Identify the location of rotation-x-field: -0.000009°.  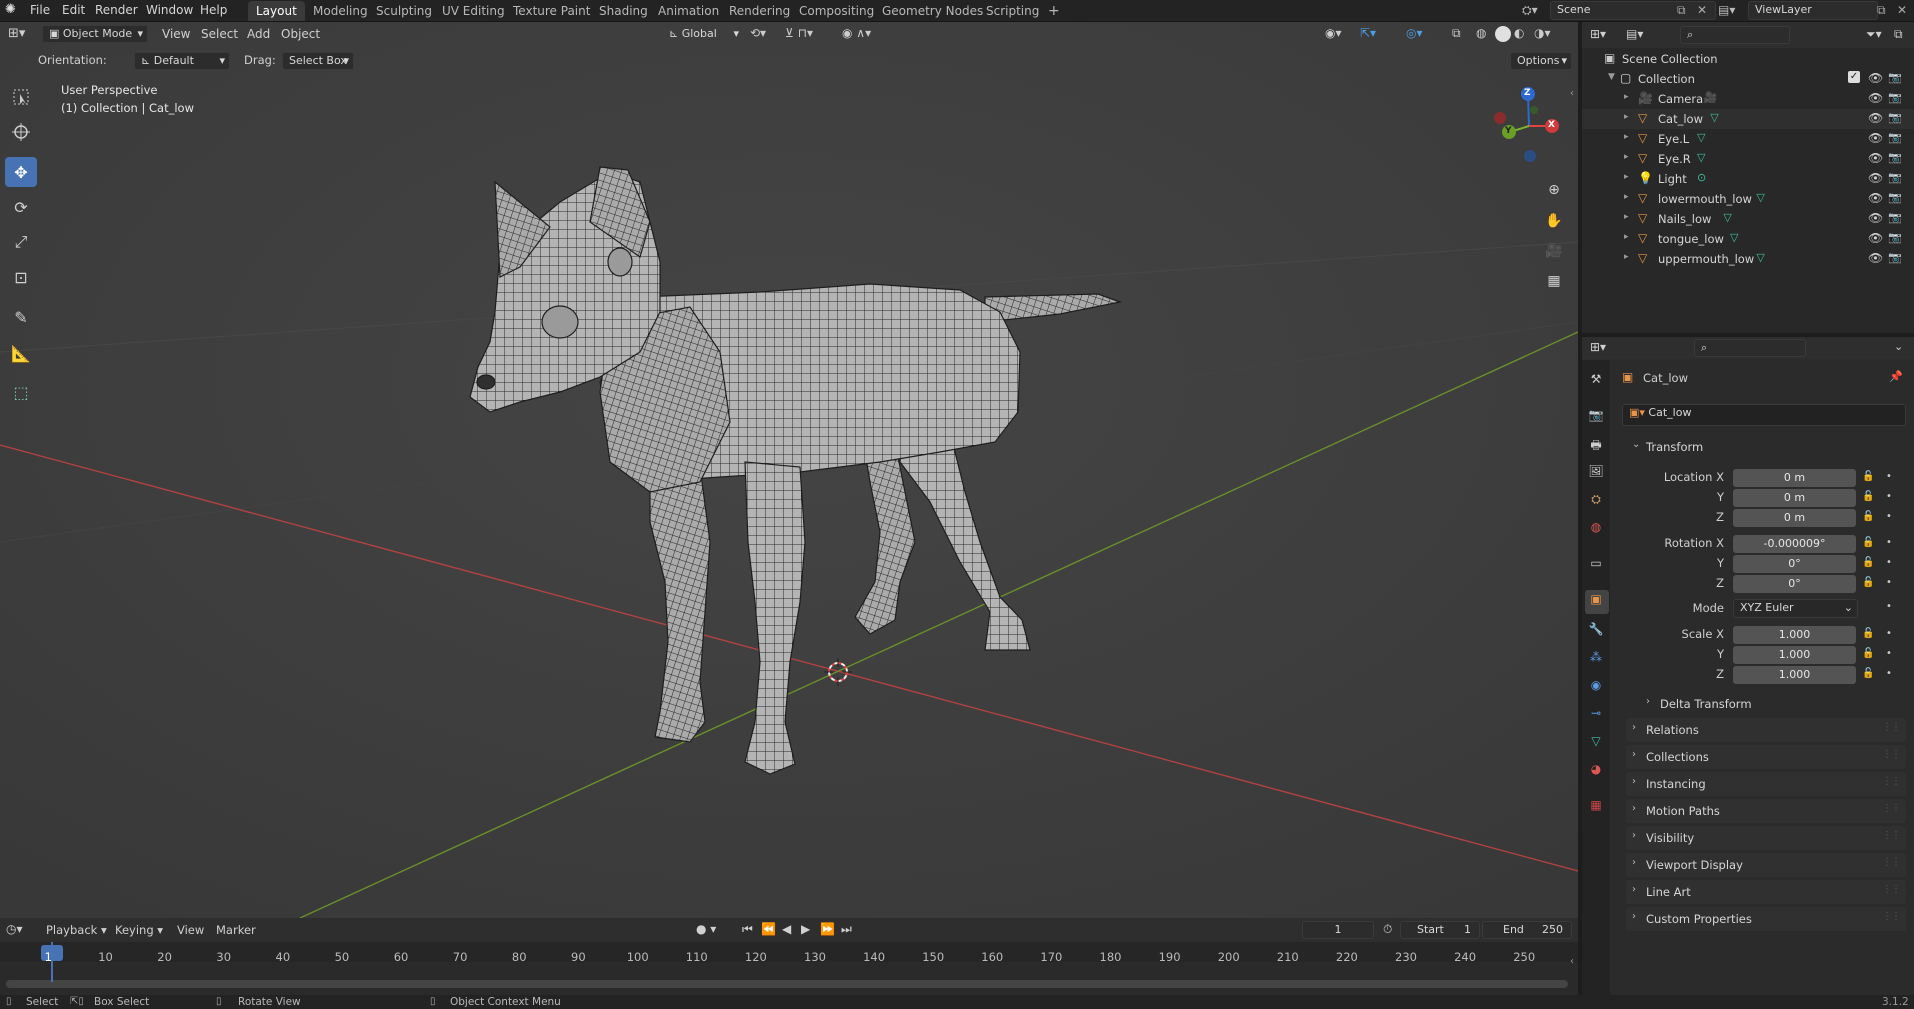
(1794, 544).